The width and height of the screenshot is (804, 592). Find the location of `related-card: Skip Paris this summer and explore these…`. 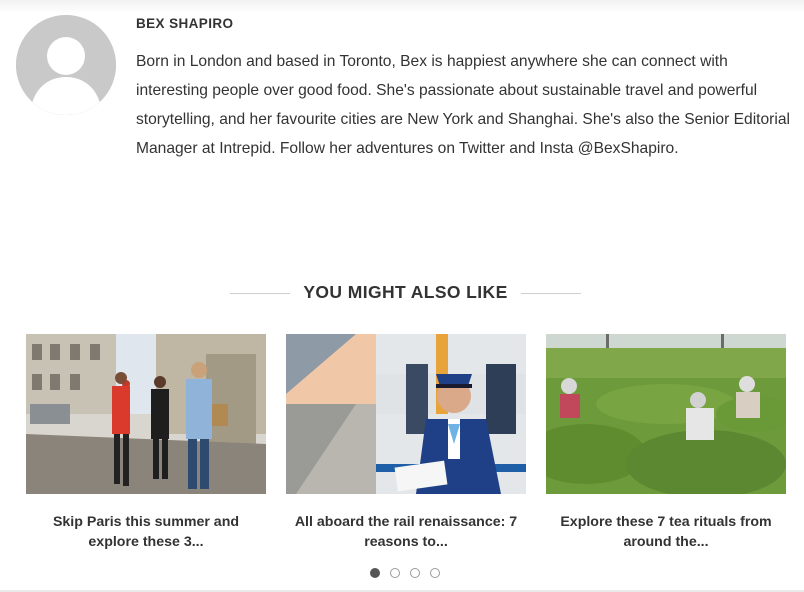

related-card: Skip Paris this summer and explore these… is located at coordinates (146, 443).